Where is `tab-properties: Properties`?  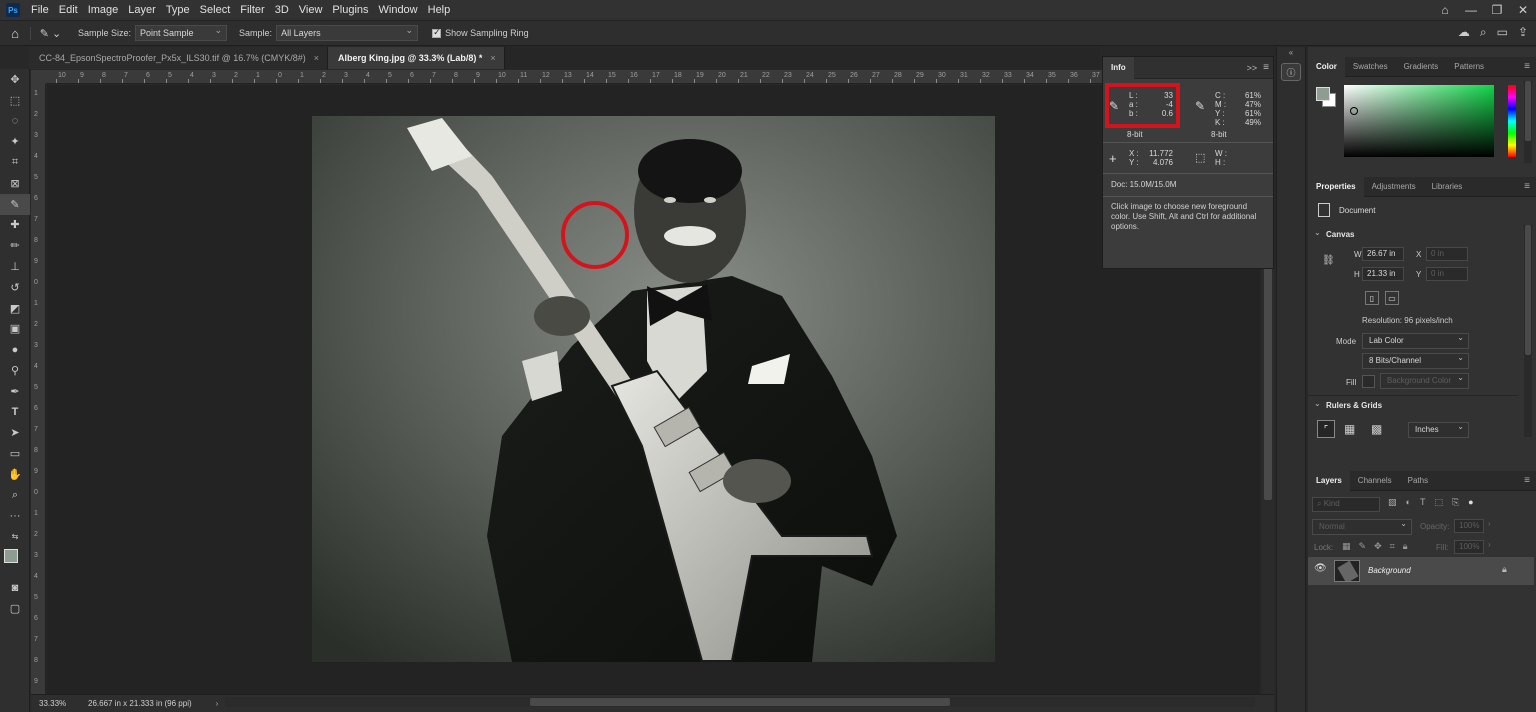 tab-properties: Properties is located at coordinates (1336, 186).